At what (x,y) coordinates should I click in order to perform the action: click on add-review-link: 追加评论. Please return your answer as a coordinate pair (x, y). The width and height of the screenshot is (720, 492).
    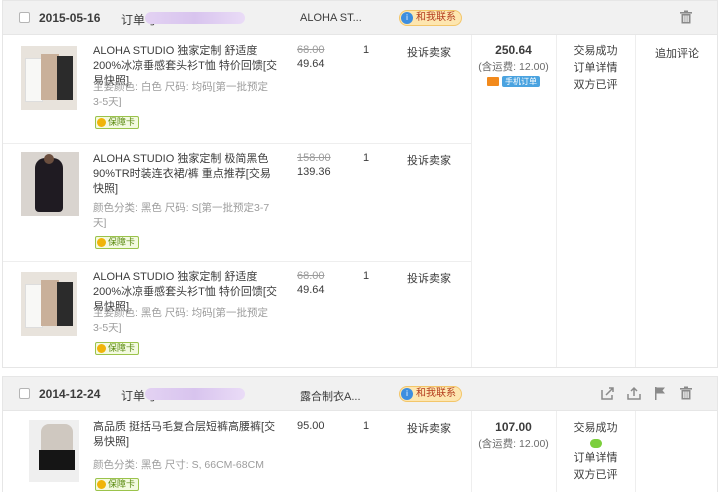
    Looking at the image, I should click on (677, 53).